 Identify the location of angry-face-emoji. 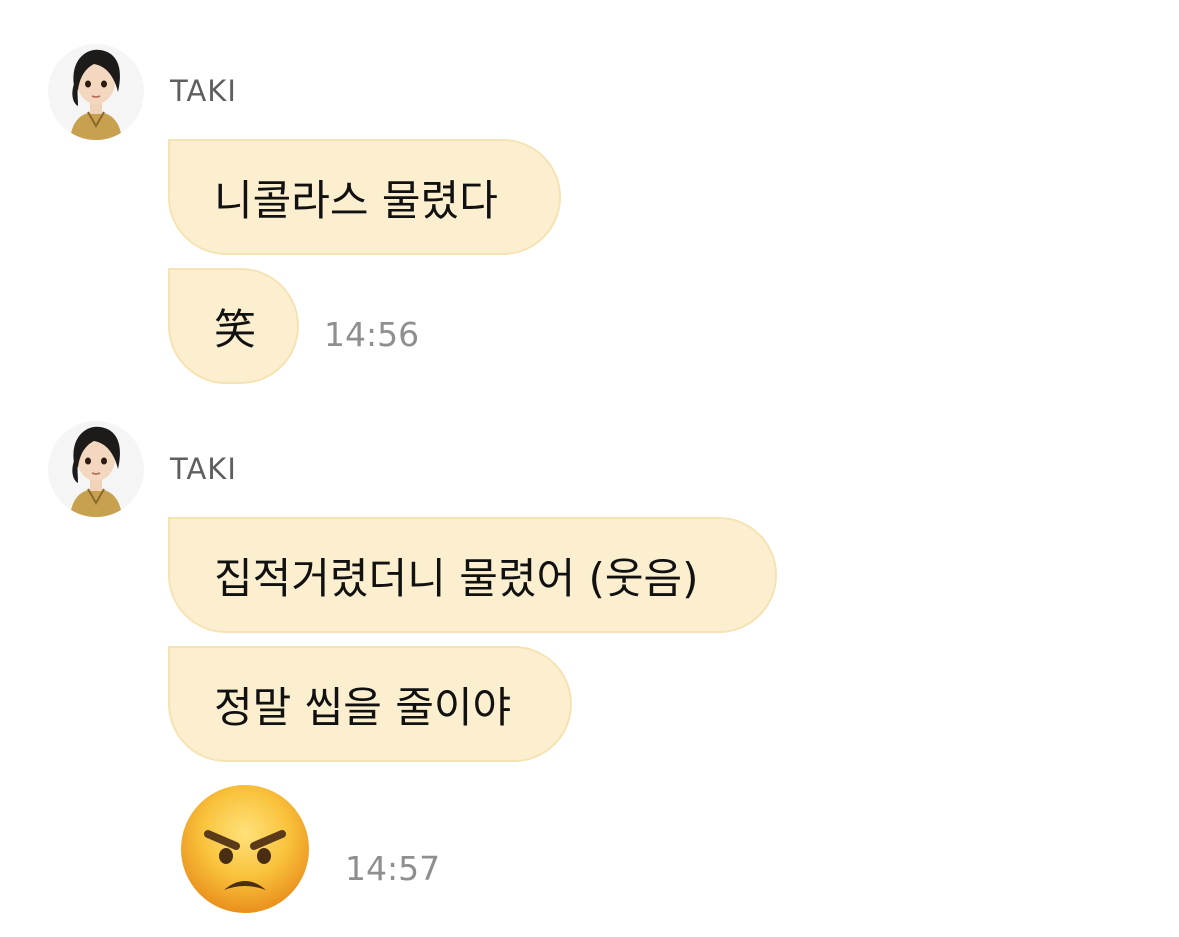
(245, 849).